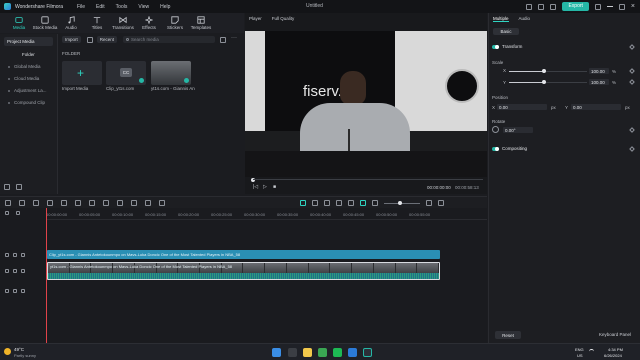 This screenshot has height=360, width=640. I want to click on record-icon, so click(327, 203).